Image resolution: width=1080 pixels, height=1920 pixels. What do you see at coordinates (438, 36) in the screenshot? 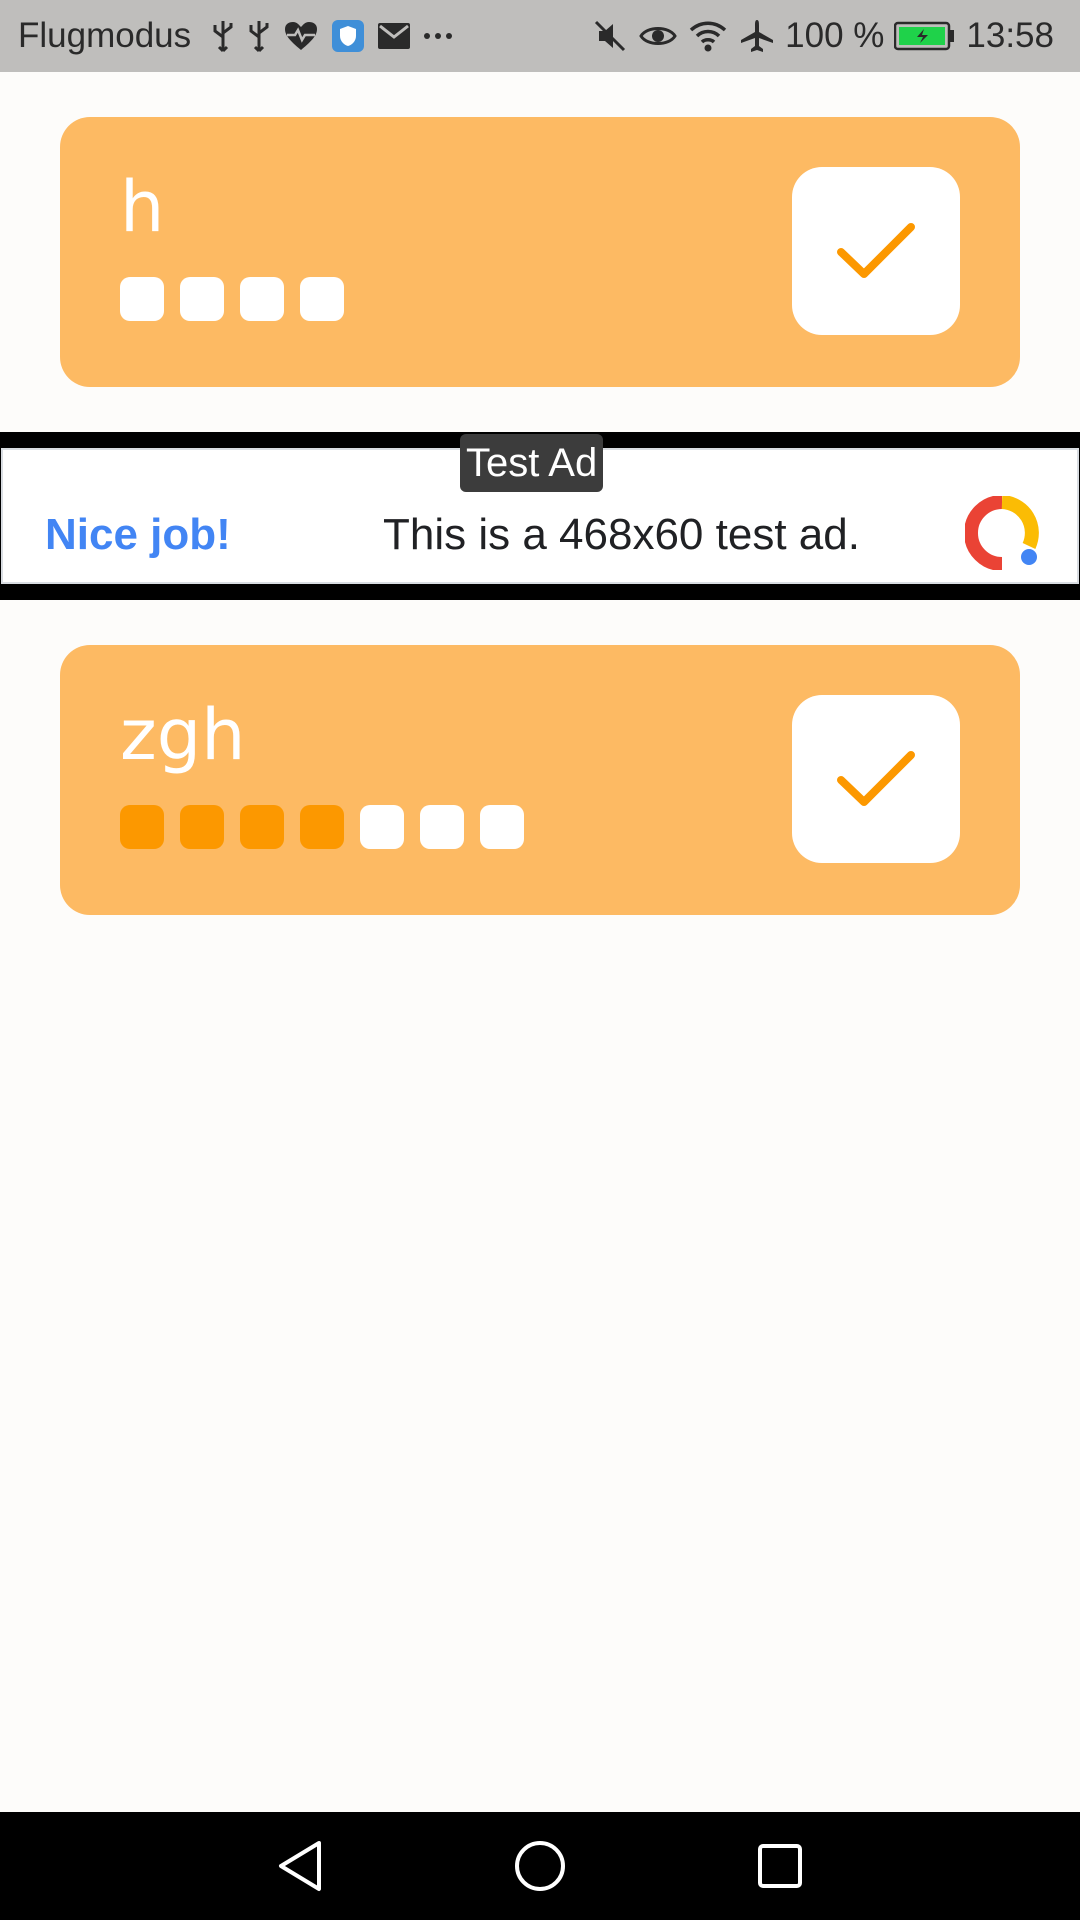
I see `more-icon` at bounding box center [438, 36].